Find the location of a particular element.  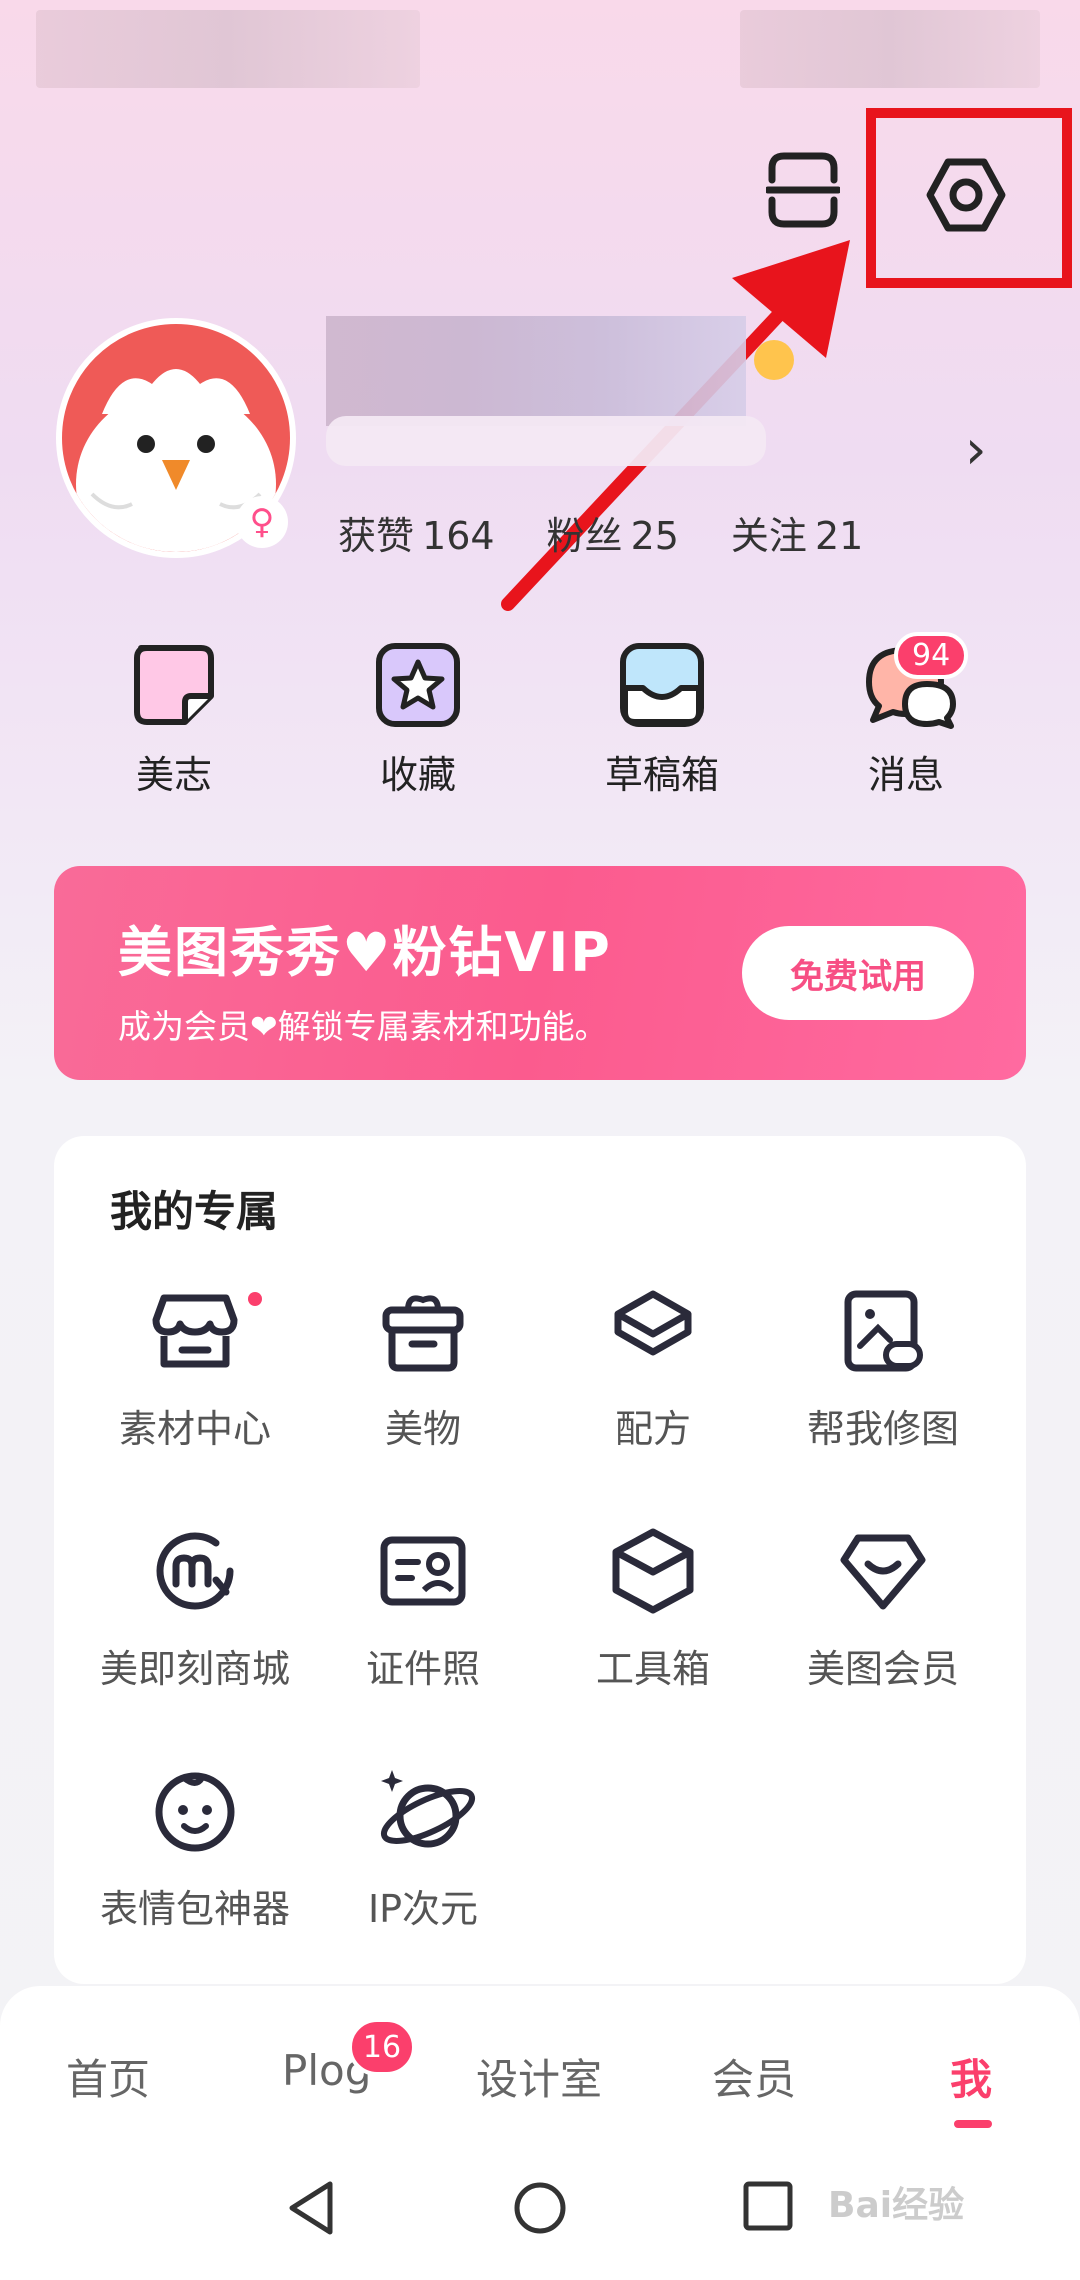

status-bar-left-blur is located at coordinates (228, 49).